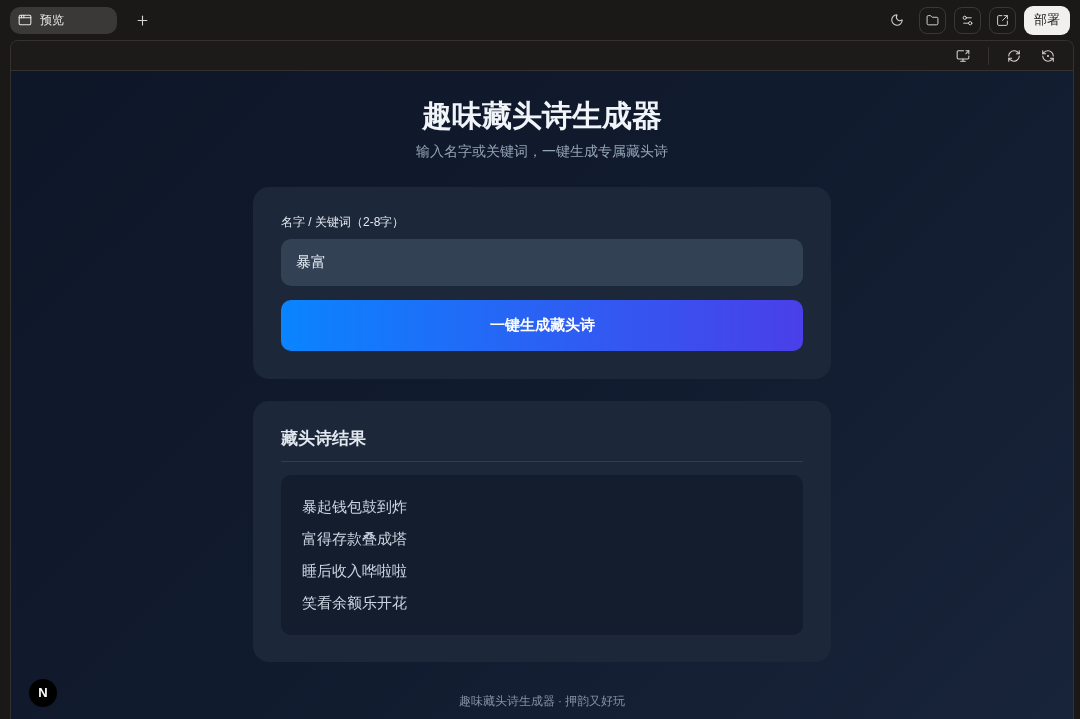  I want to click on open-external-button, so click(1002, 20).